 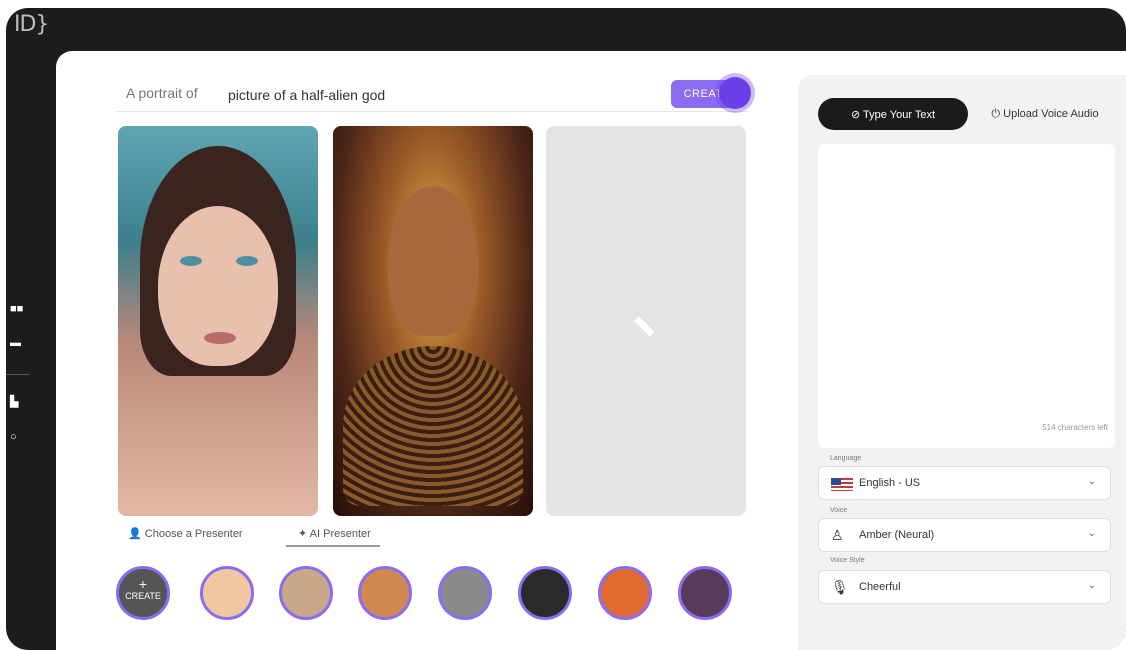 What do you see at coordinates (18, 374) in the screenshot?
I see `rail-divider` at bounding box center [18, 374].